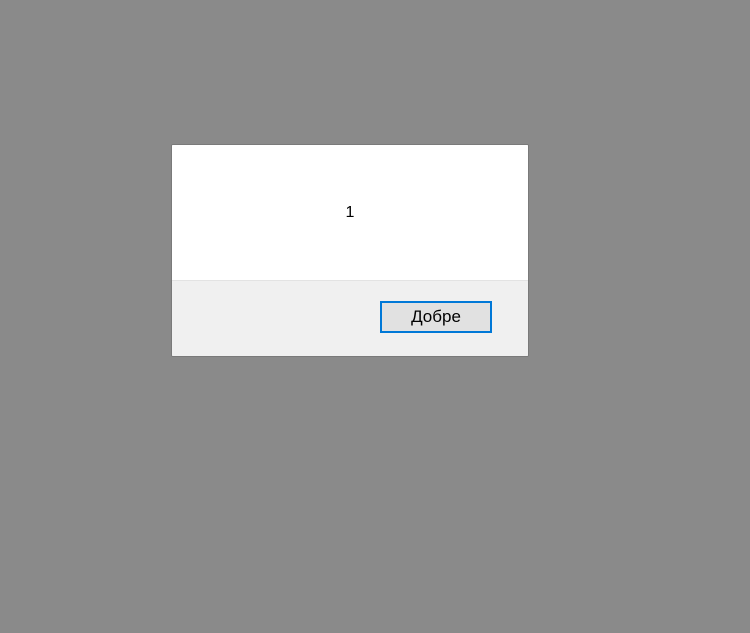 The width and height of the screenshot is (750, 633). Describe the element at coordinates (350, 318) in the screenshot. I see `dialog-footer: Добре` at that location.